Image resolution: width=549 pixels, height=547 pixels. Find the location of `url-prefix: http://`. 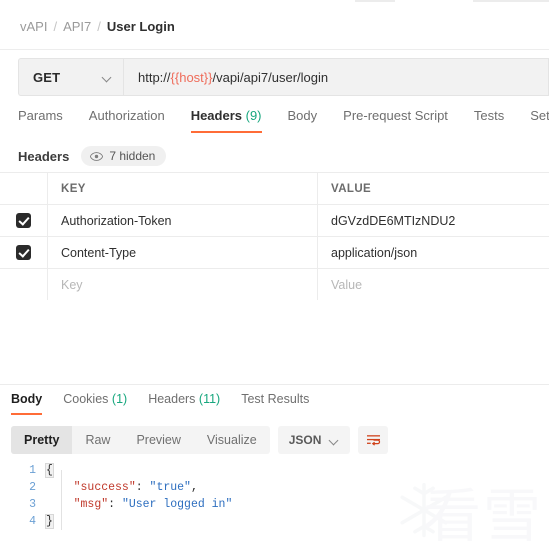

url-prefix: http:// is located at coordinates (154, 77).